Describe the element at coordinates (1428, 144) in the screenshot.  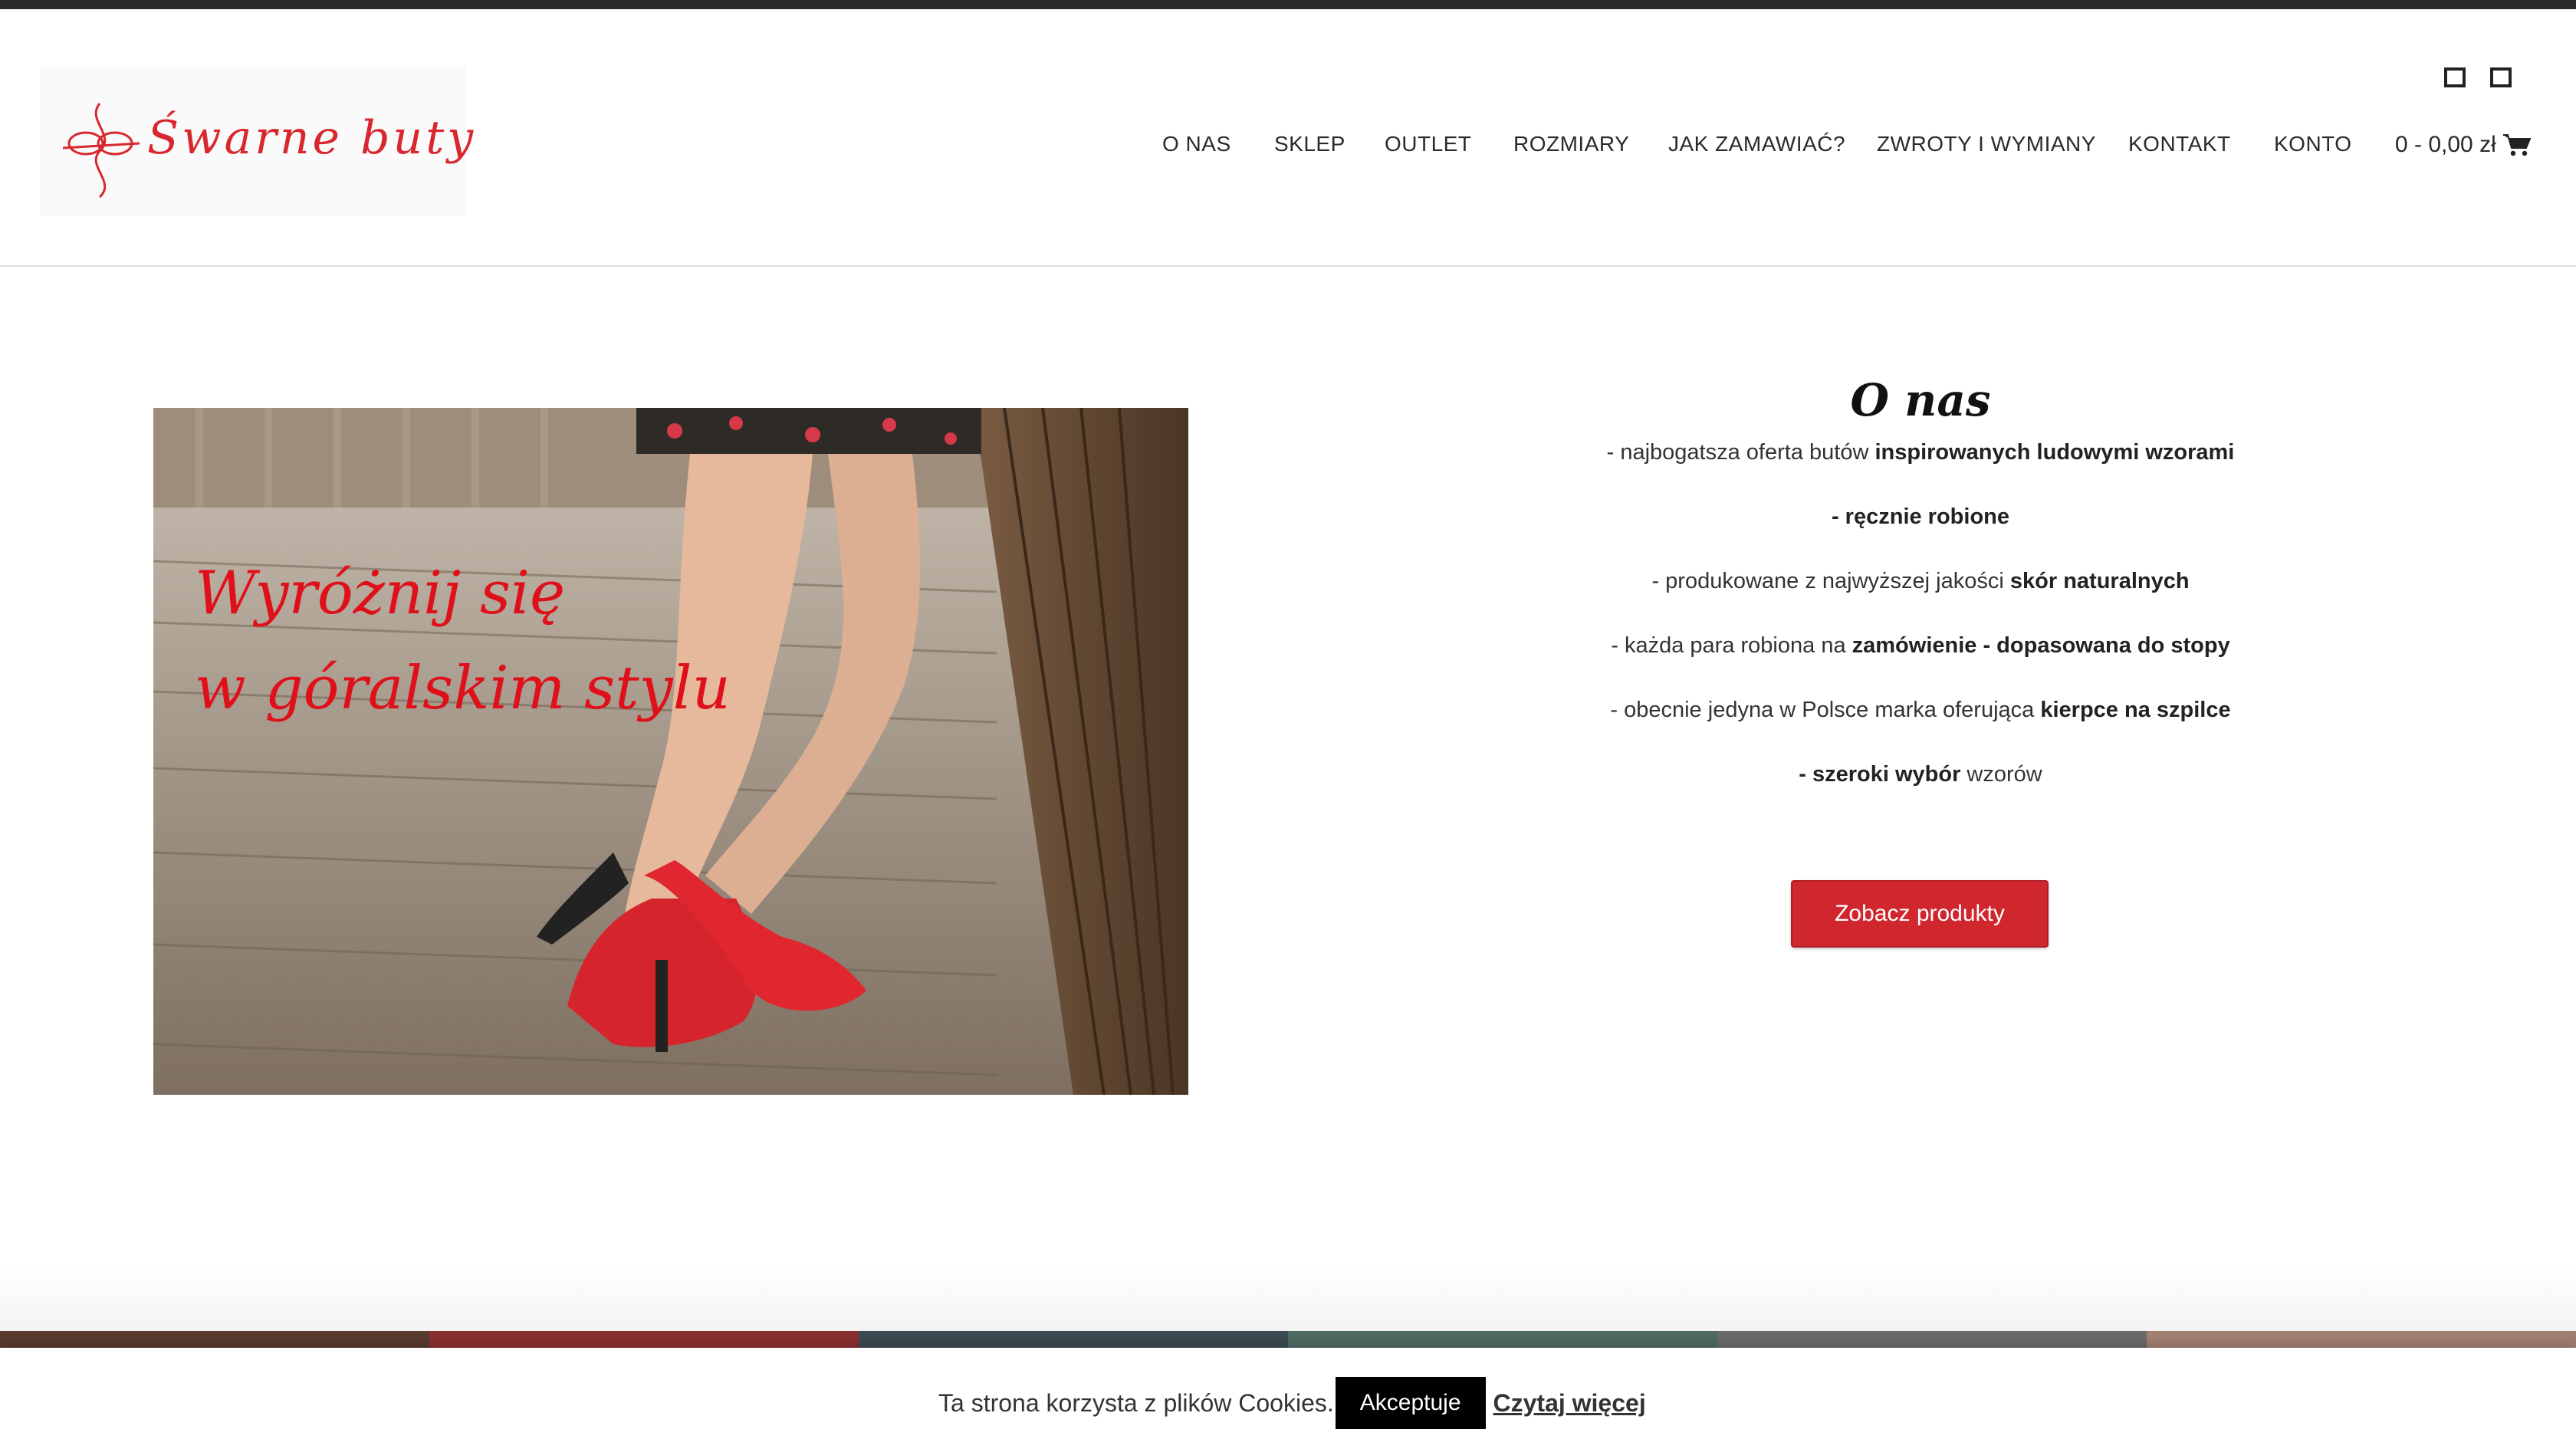
I see `nav-item-outlet: OUTLET` at that location.